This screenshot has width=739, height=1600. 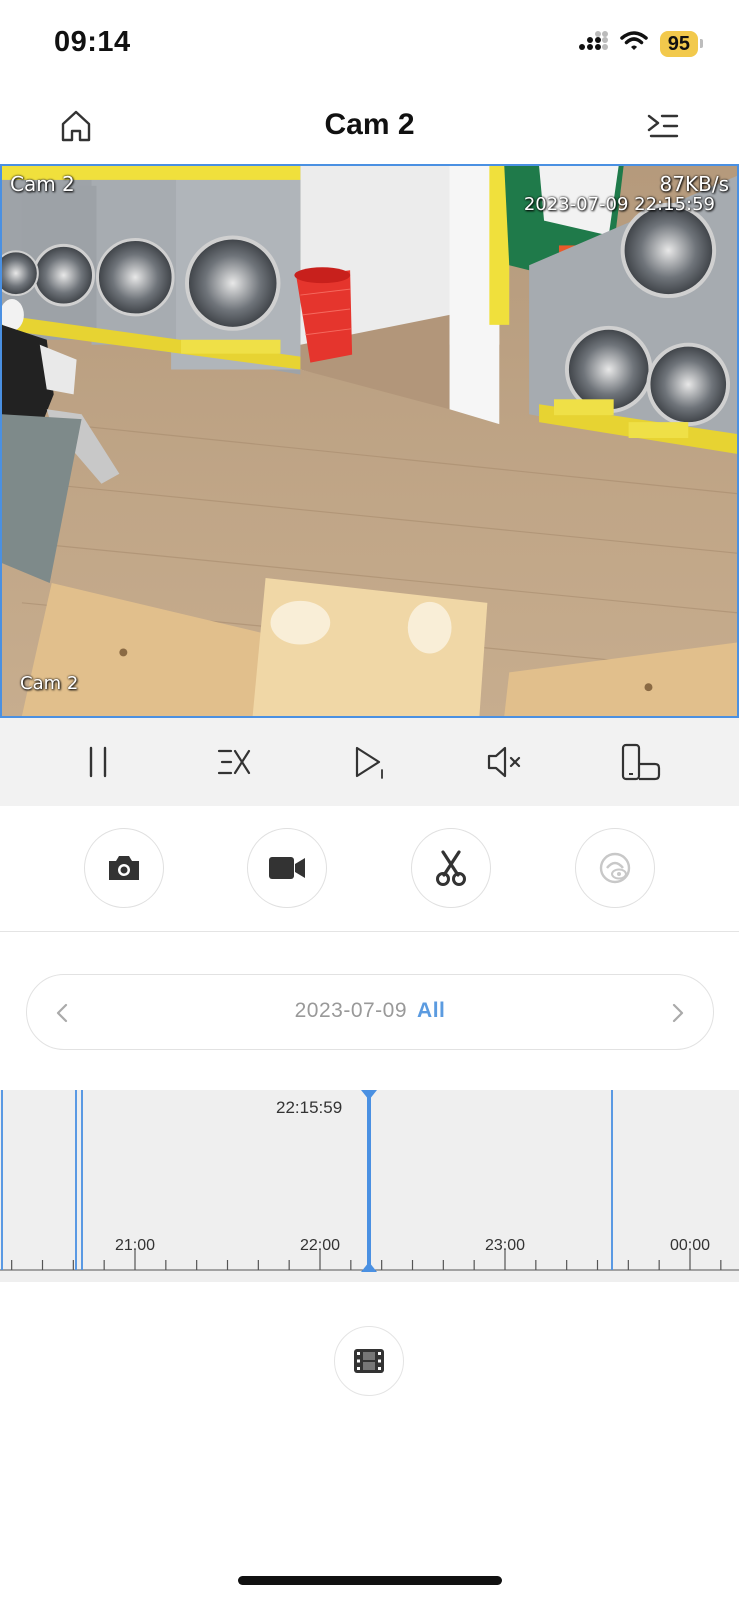 I want to click on channel-list-button, so click(x=663, y=126).